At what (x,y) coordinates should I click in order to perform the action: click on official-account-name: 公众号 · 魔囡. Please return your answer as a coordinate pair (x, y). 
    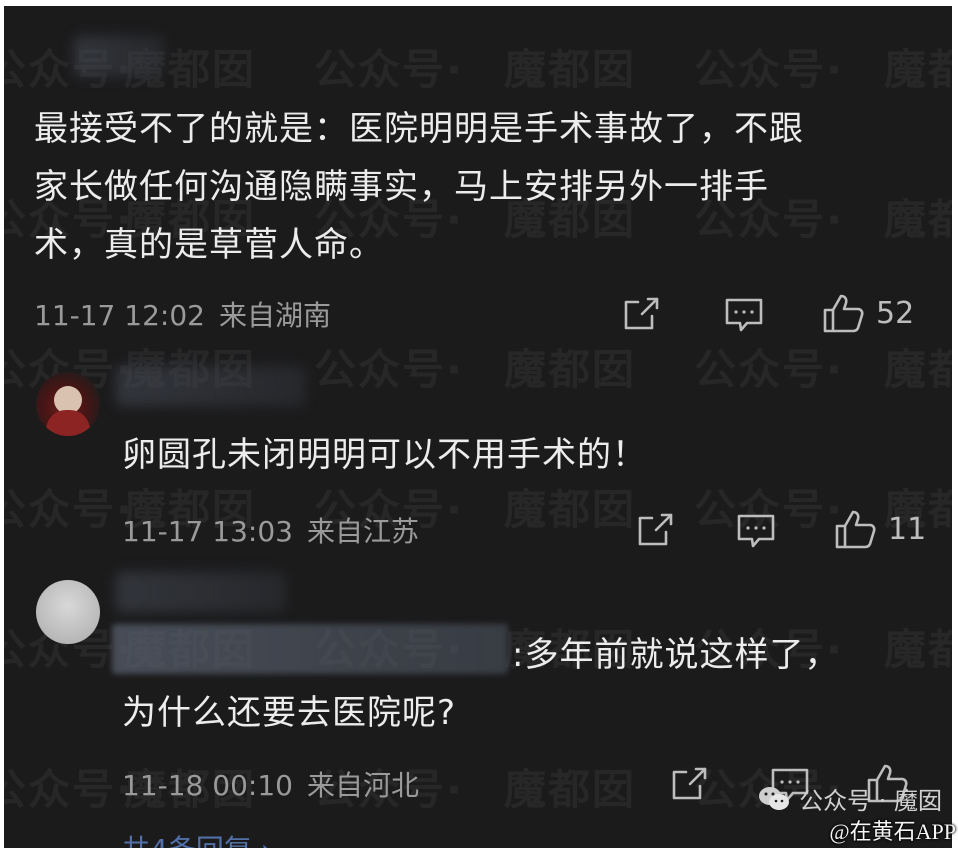
    Looking at the image, I should click on (870, 801).